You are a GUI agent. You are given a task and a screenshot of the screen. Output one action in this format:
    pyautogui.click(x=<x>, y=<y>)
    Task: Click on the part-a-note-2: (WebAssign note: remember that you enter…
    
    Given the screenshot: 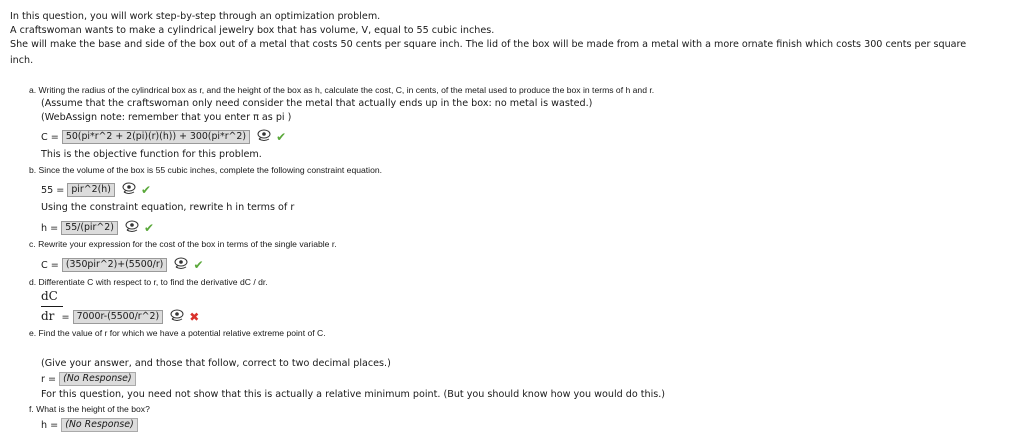 What is the action you would take?
    pyautogui.click(x=166, y=117)
    